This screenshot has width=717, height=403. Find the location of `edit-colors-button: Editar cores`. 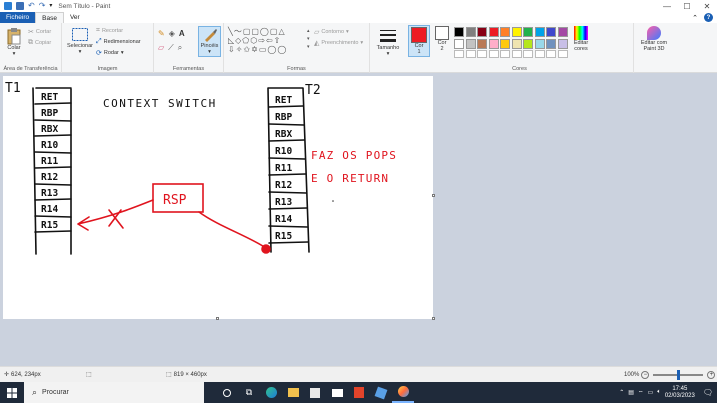

edit-colors-button: Editar cores is located at coordinates (581, 39).